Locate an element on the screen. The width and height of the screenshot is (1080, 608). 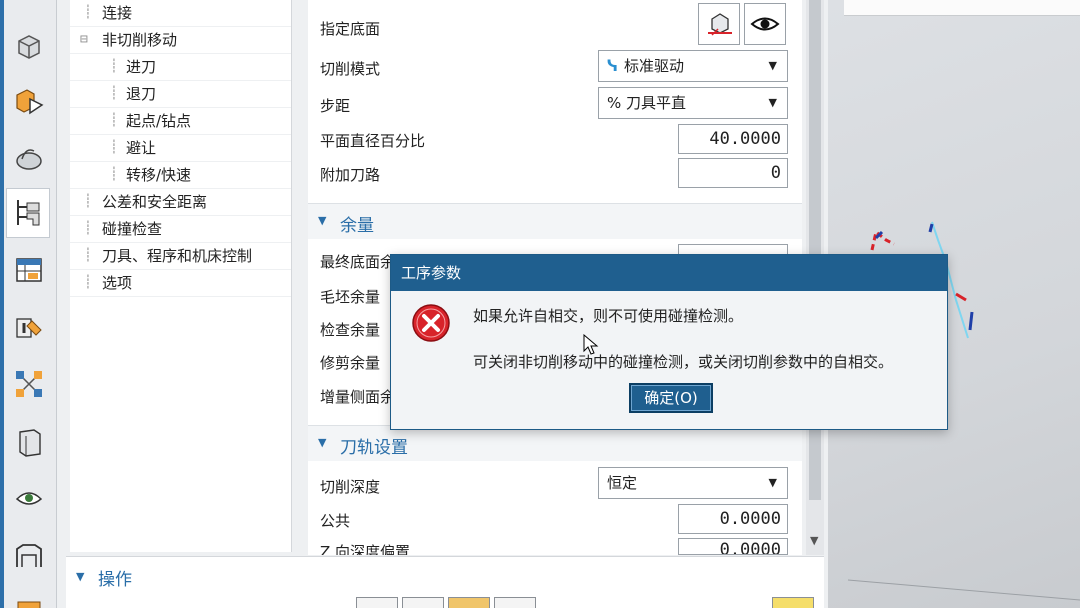
drive-icon: ᓭ is located at coordinates (612, 66).